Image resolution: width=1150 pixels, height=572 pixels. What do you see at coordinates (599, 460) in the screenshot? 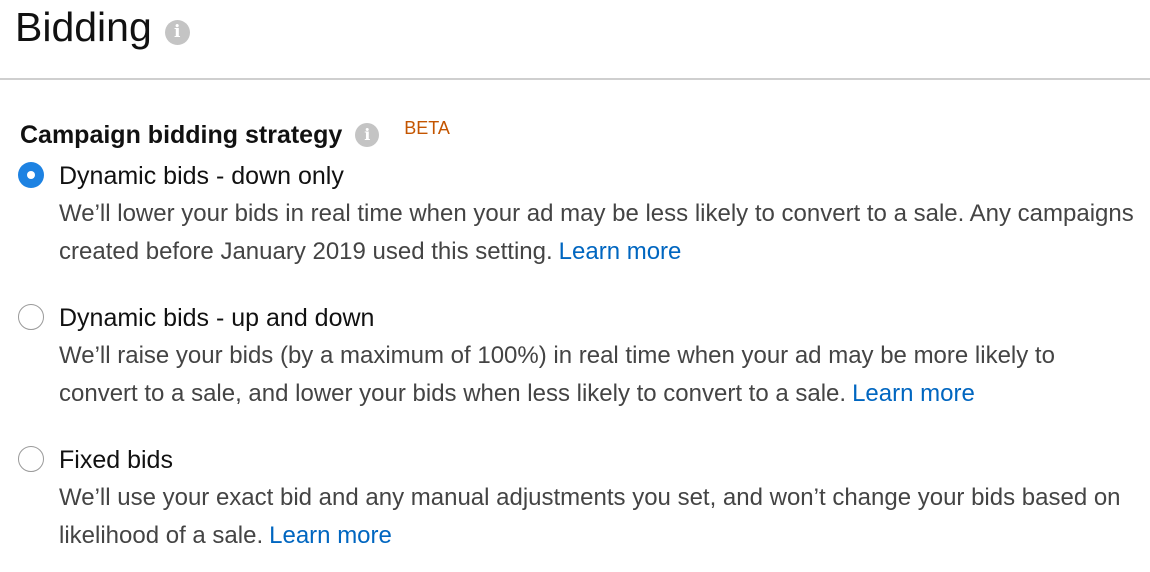
I see `option-label: Fixed bids` at bounding box center [599, 460].